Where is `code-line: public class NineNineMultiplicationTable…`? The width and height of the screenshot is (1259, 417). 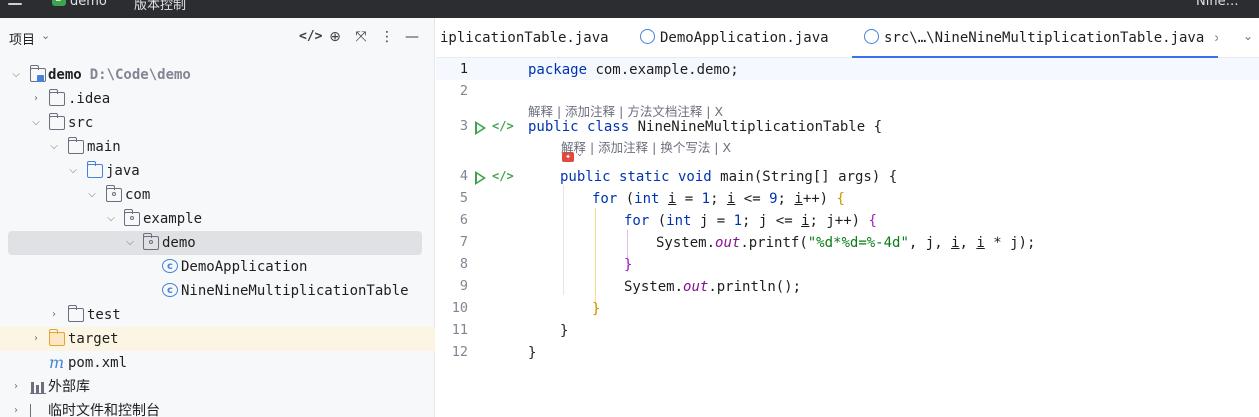
code-line: public class NineNineMultiplicationTable… is located at coordinates (705, 127).